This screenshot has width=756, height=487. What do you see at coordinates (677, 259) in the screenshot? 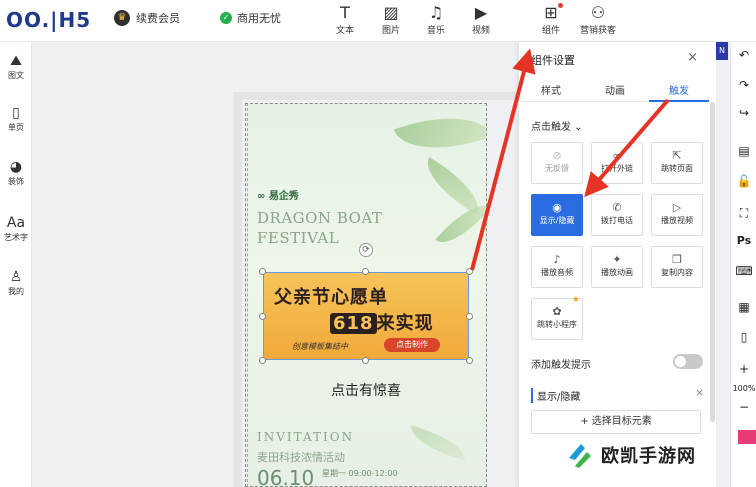
I see `copy-icon: ❐` at bounding box center [677, 259].